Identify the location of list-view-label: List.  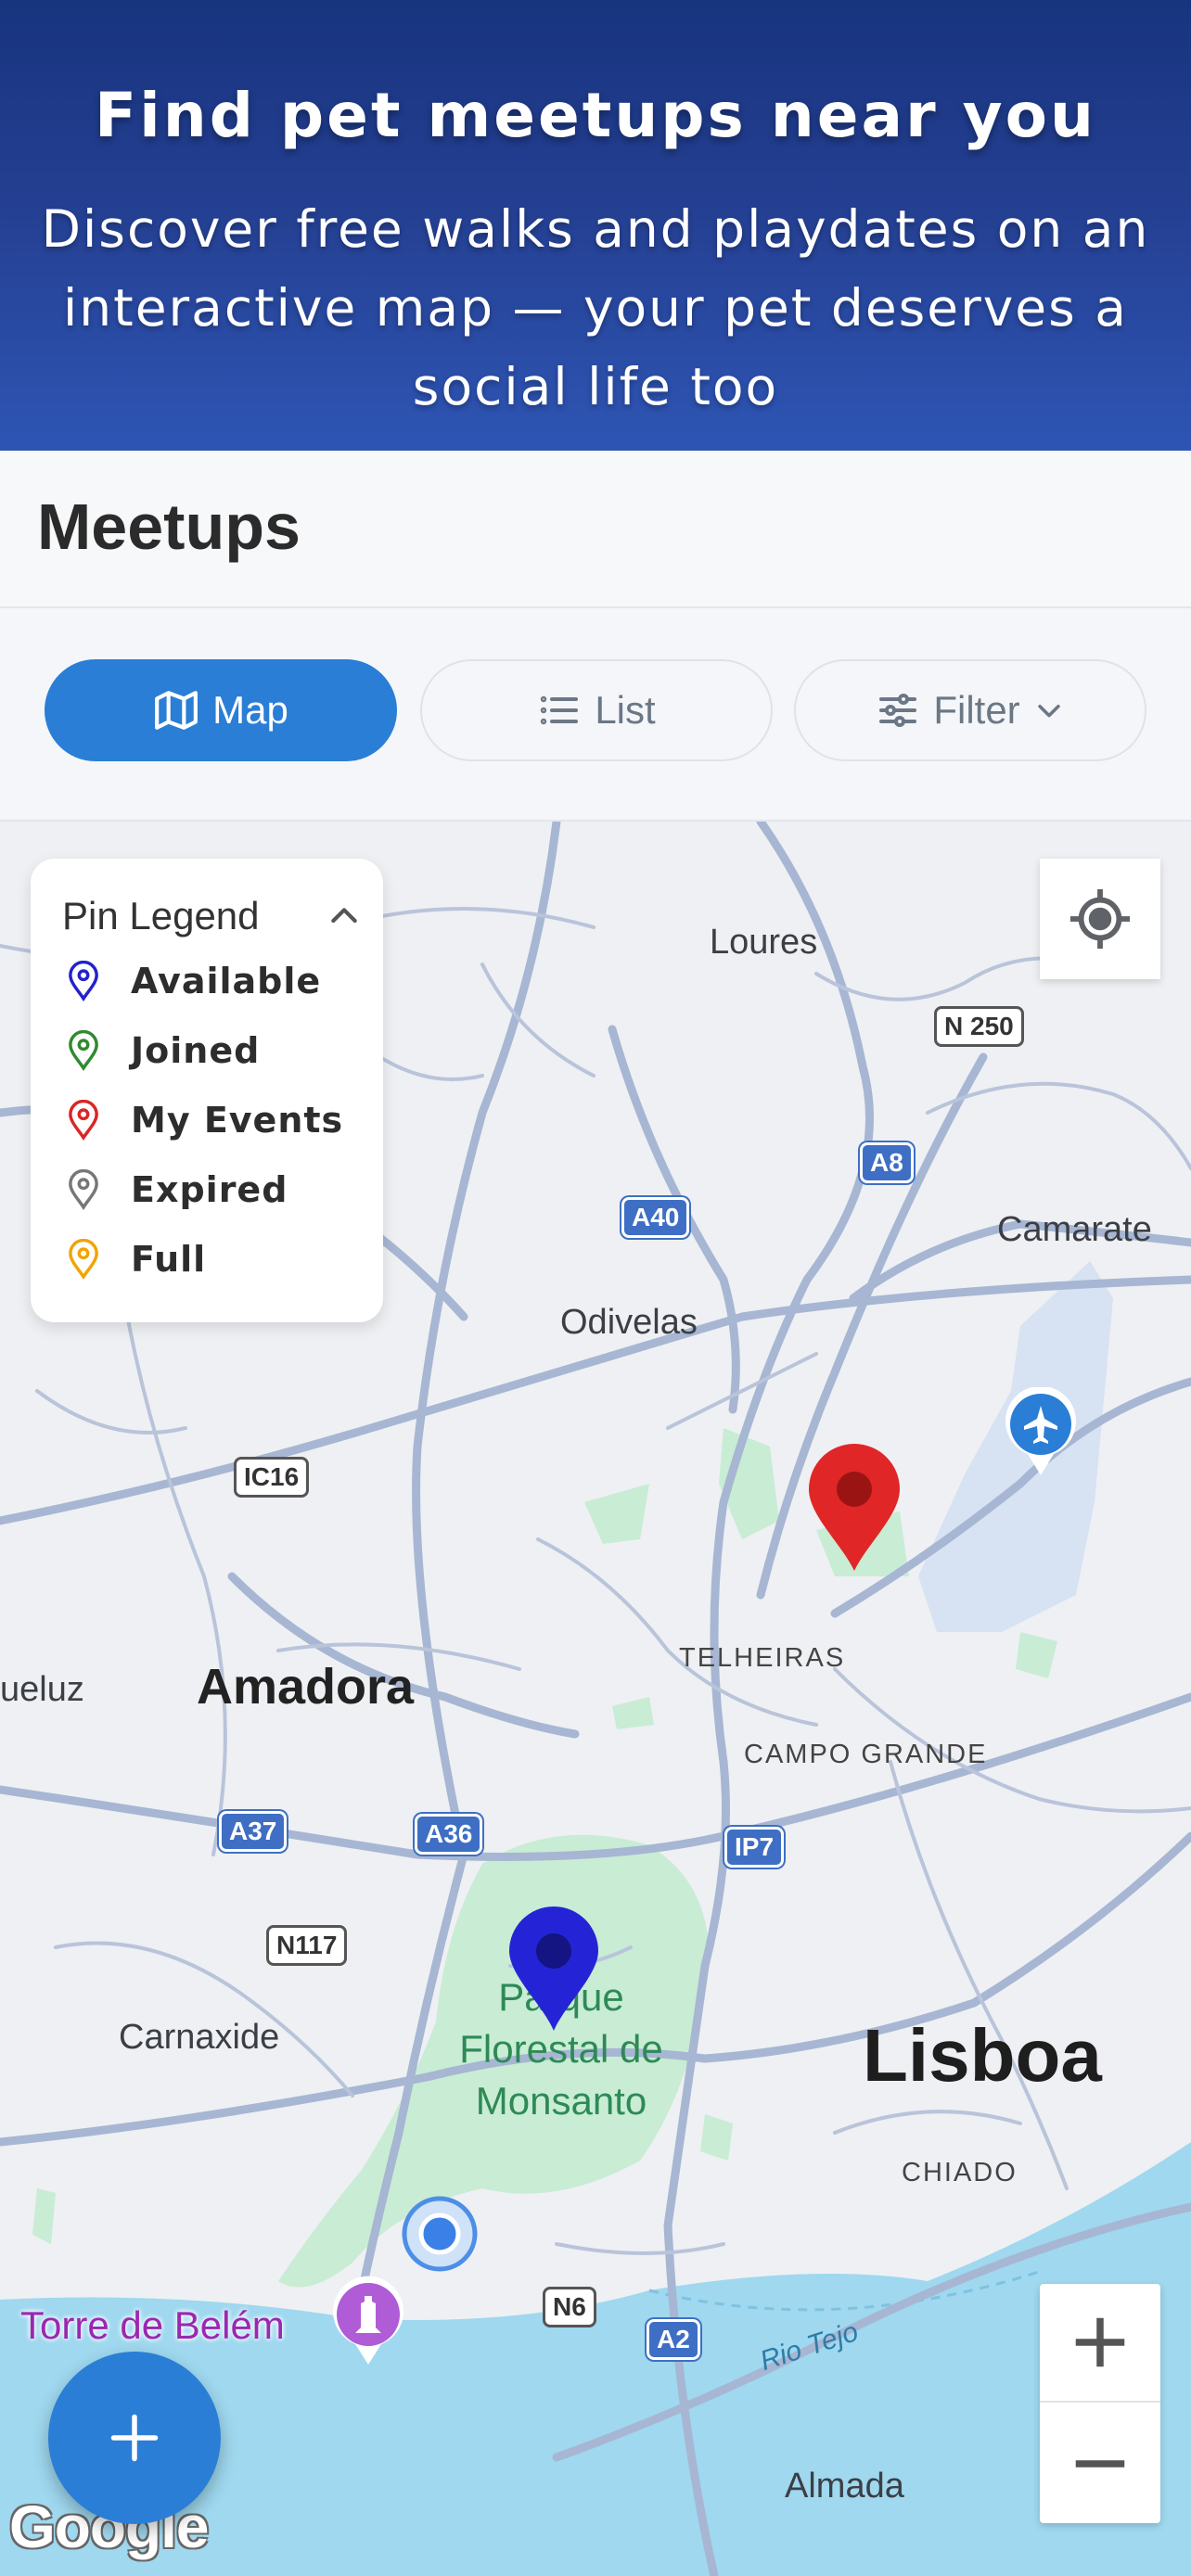
(625, 710).